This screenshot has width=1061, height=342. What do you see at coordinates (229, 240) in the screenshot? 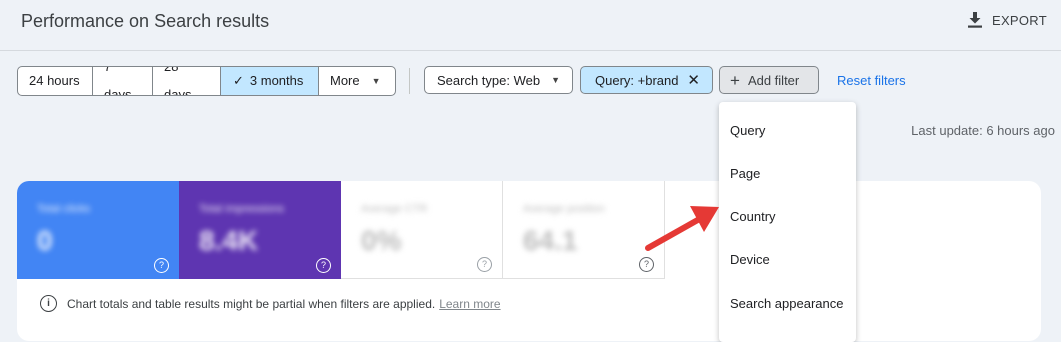
I see `metric-value: 8.4K` at bounding box center [229, 240].